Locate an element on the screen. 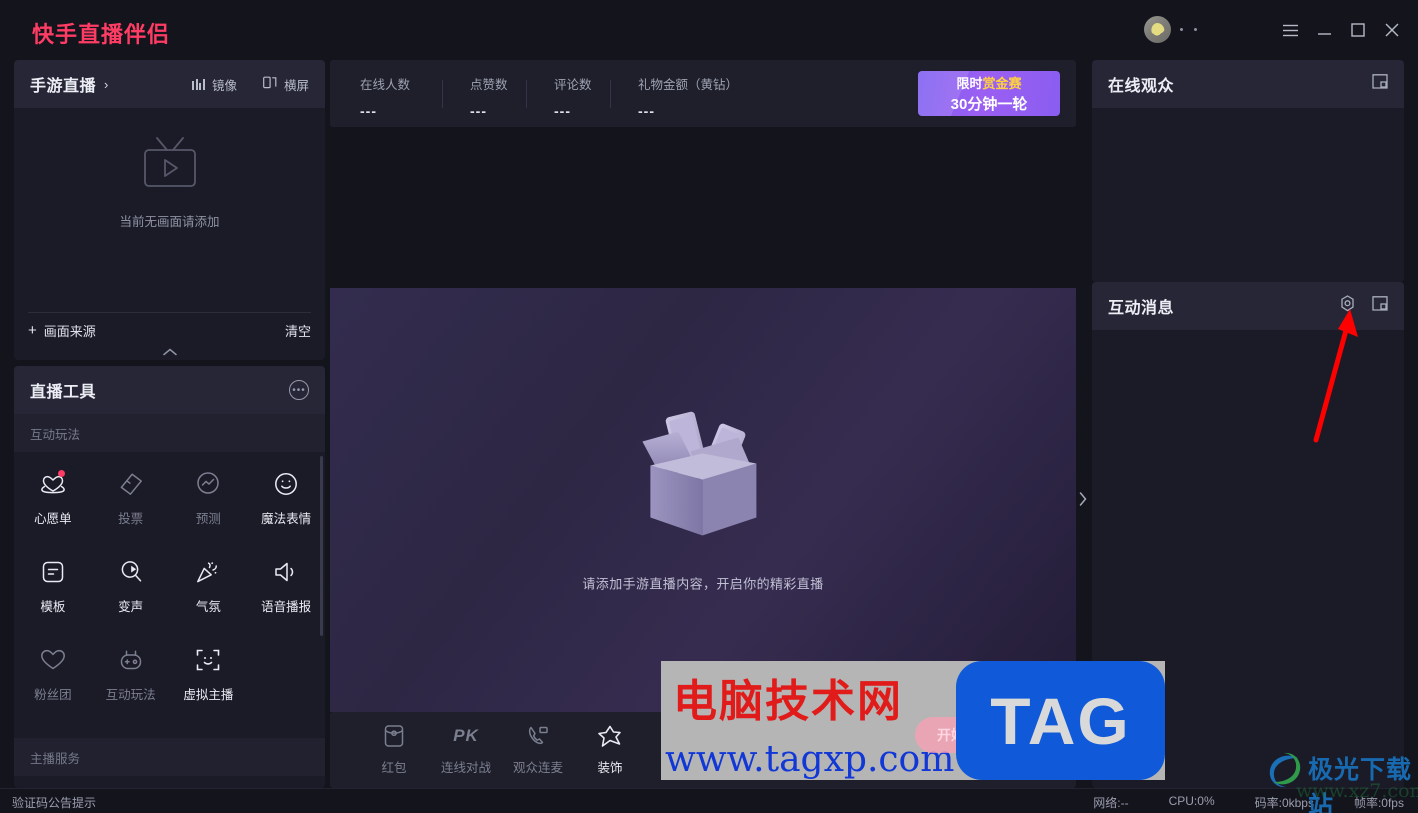 Image resolution: width=1418 pixels, height=813 pixels. corner-watermark: 极光下载站 www.xz7.com is located at coordinates (1340, 777).